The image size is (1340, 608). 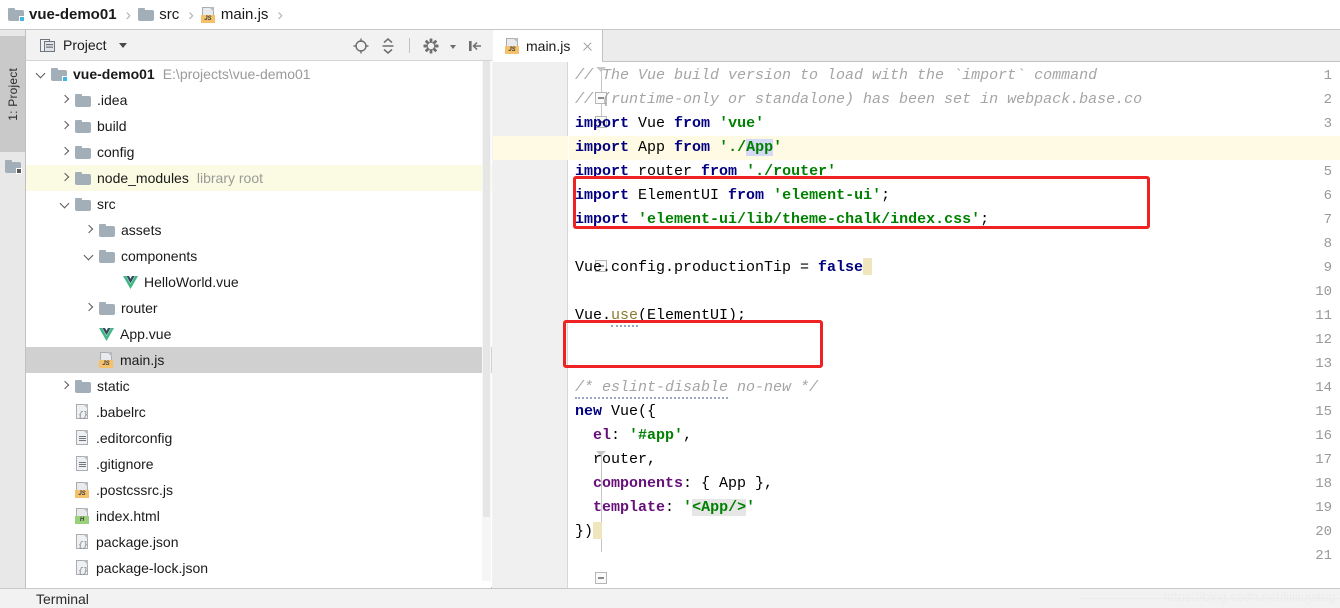 I want to click on code-line: router,, so click(x=615, y=460).